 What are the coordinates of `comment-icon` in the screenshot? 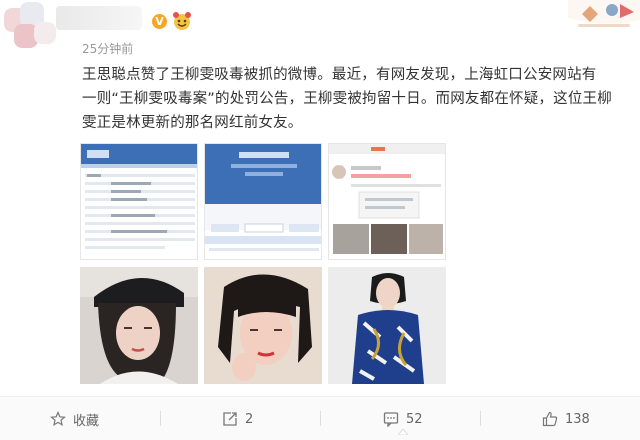 It's located at (391, 419).